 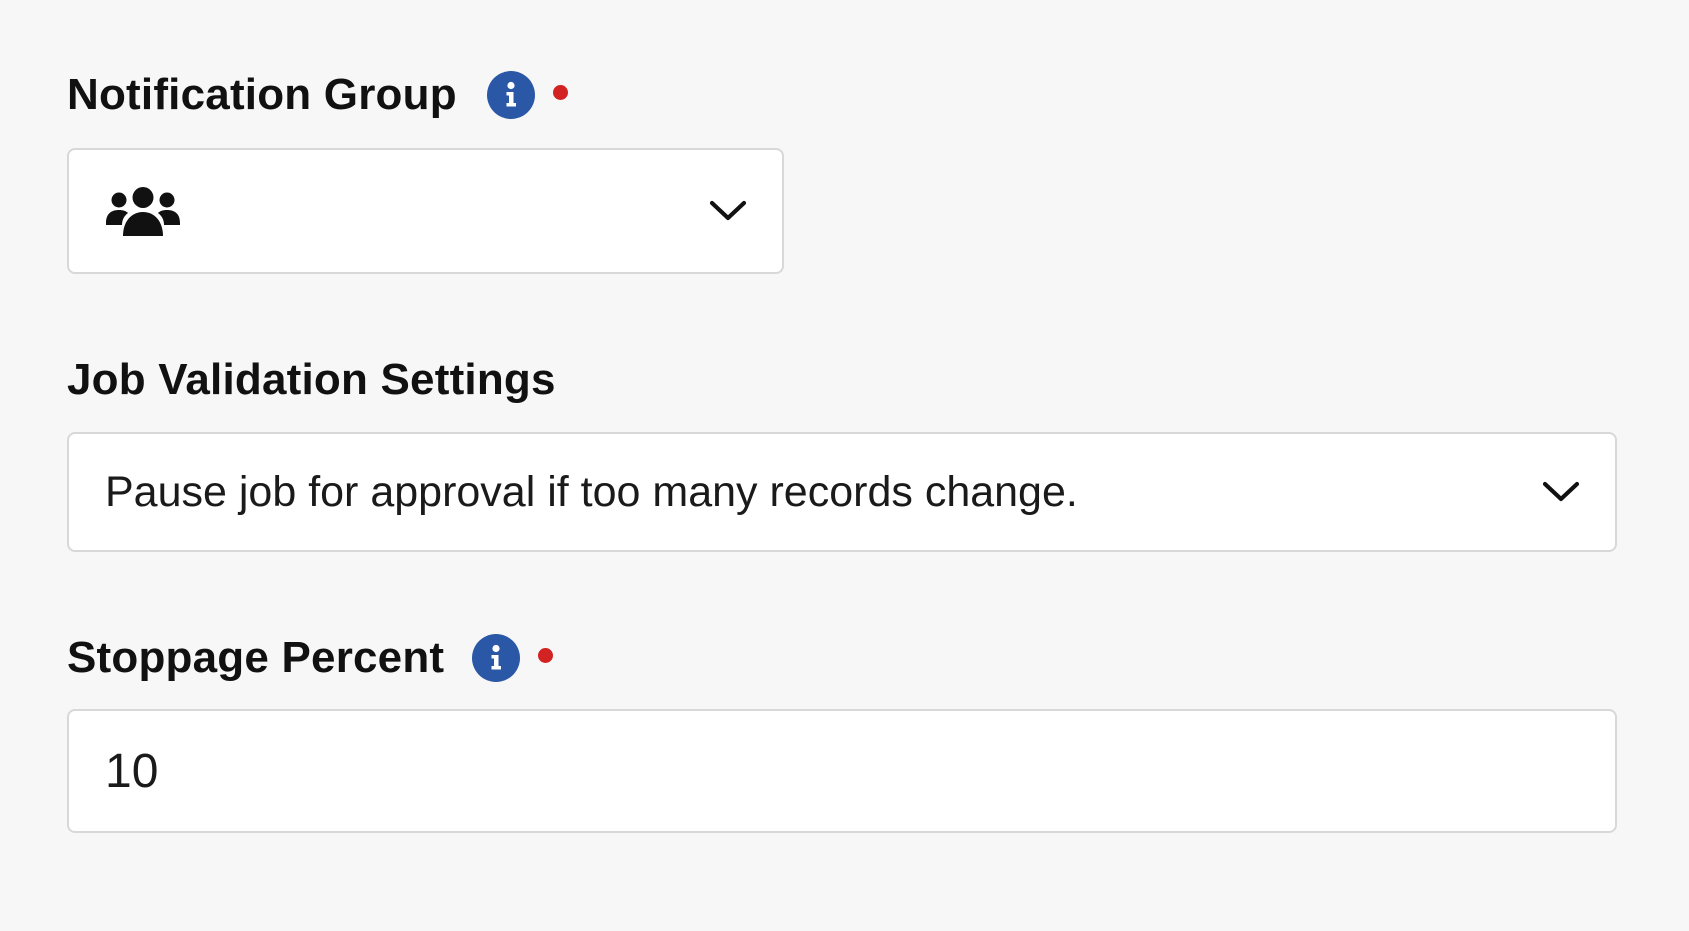 What do you see at coordinates (842, 771) in the screenshot?
I see `stoppage-percent-input: 10` at bounding box center [842, 771].